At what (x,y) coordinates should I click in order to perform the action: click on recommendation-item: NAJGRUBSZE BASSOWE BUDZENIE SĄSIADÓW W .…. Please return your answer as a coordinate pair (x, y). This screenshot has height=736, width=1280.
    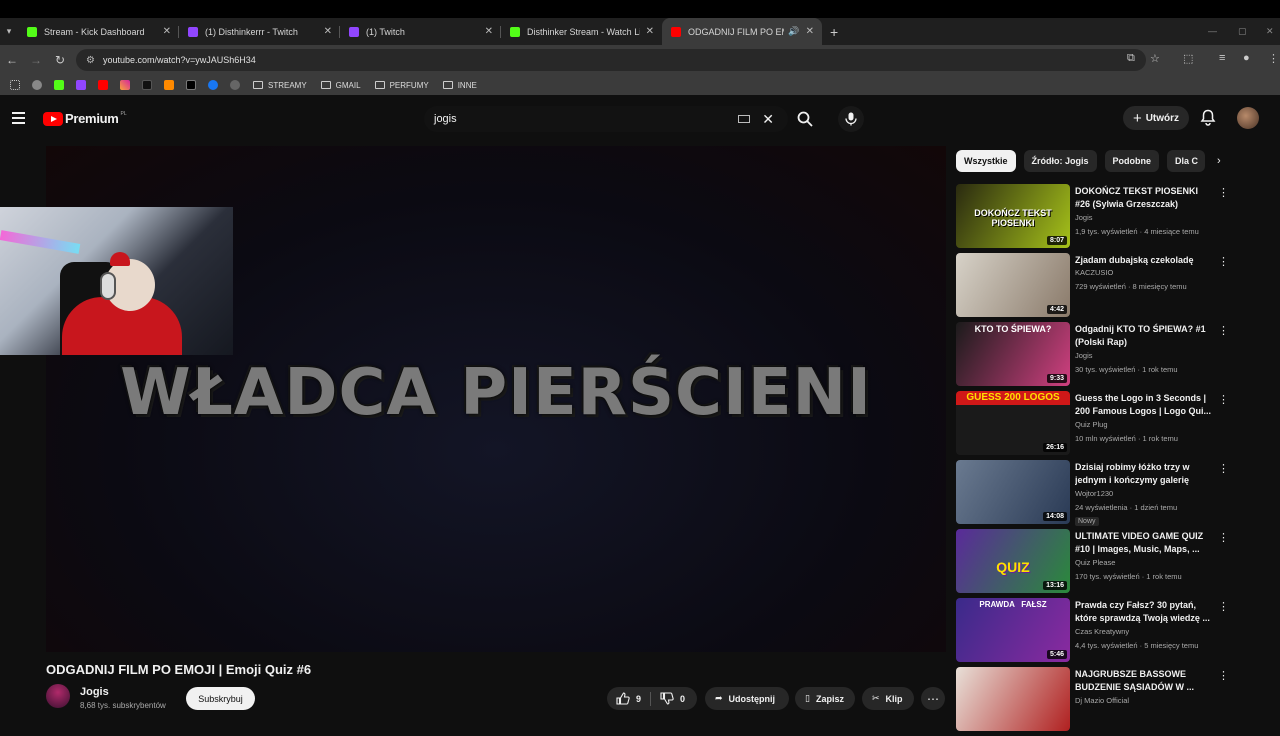
    Looking at the image, I should click on (1096, 701).